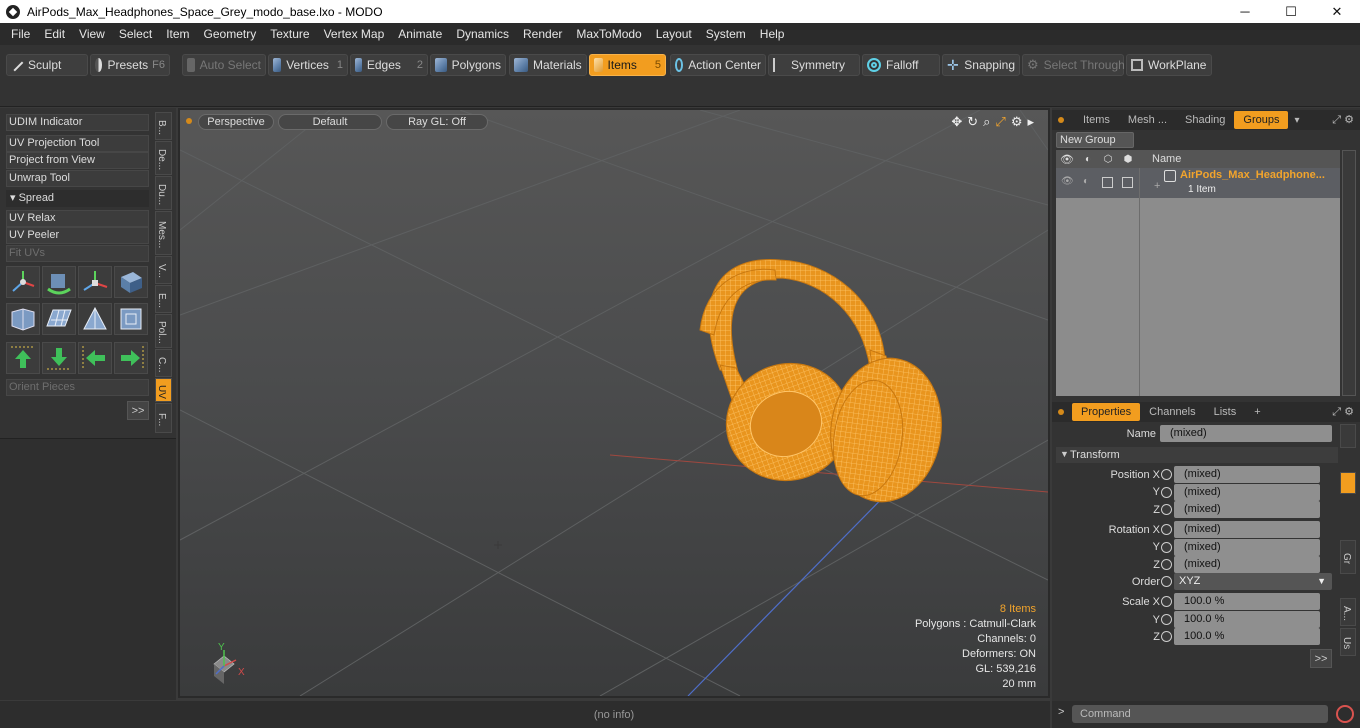  I want to click on orient-pieces-button: Orient Pieces, so click(77, 387).